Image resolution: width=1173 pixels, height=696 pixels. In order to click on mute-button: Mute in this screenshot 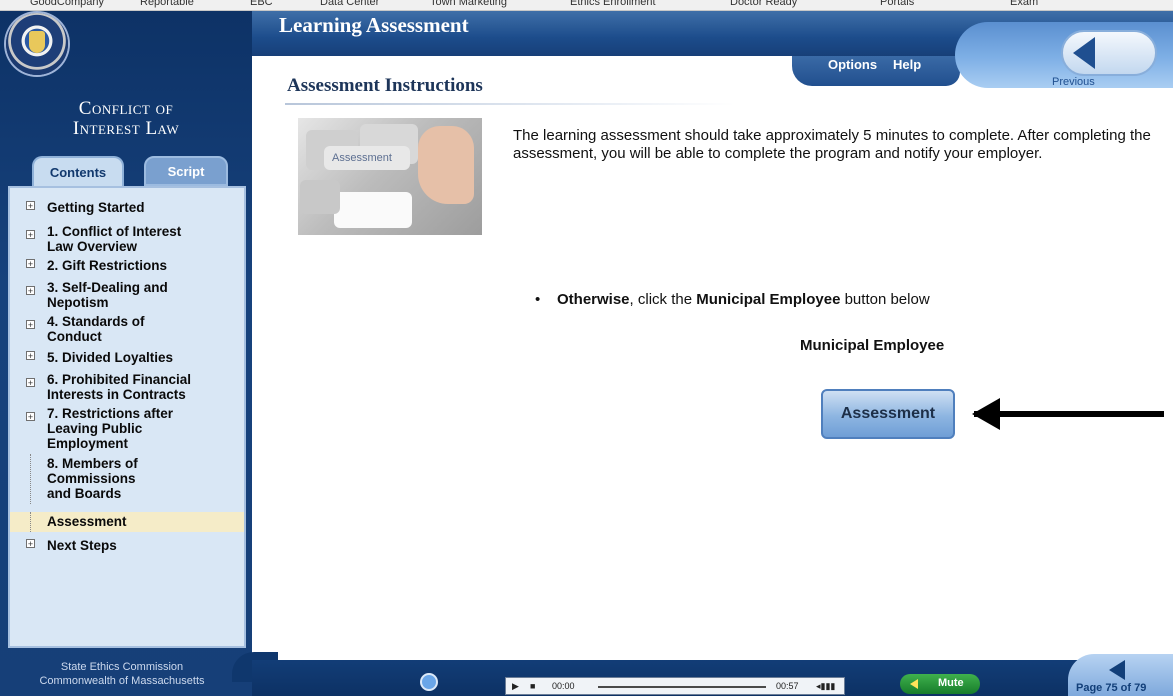, I will do `click(940, 684)`.